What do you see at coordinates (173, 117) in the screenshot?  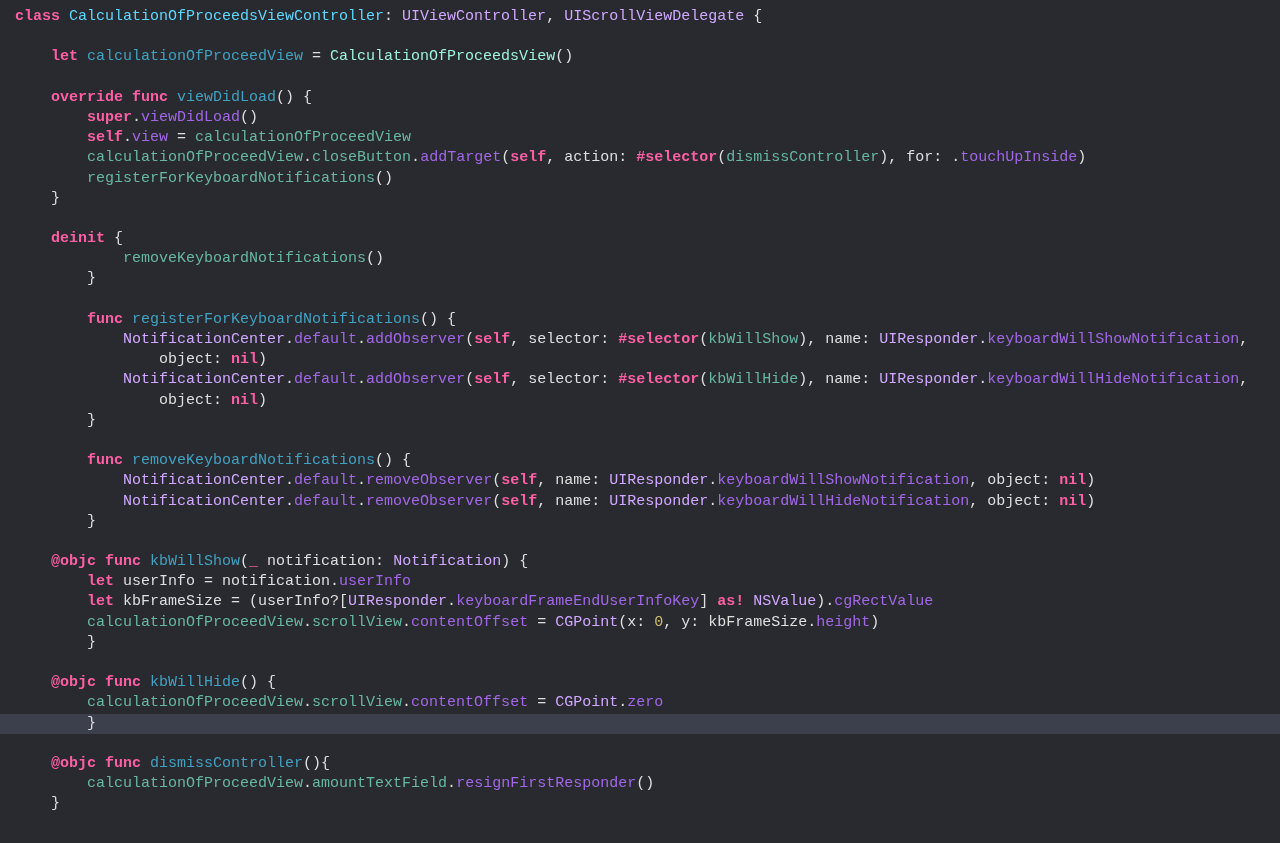 I see `code-line: super.viewDidLoad()` at bounding box center [173, 117].